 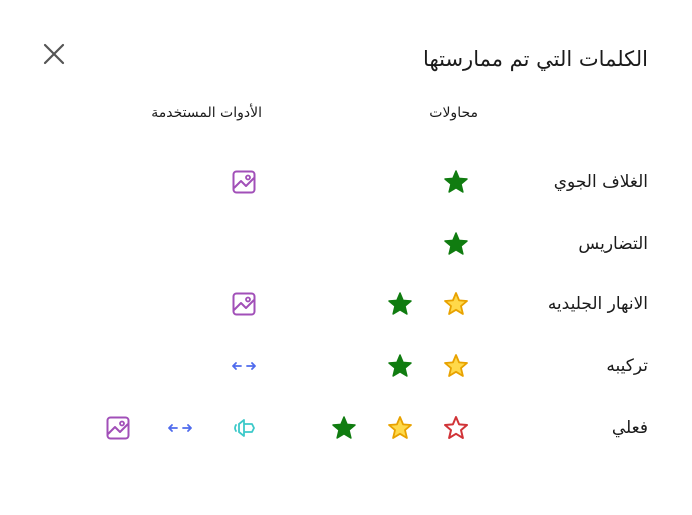 I want to click on star-red-icon, so click(x=456, y=428).